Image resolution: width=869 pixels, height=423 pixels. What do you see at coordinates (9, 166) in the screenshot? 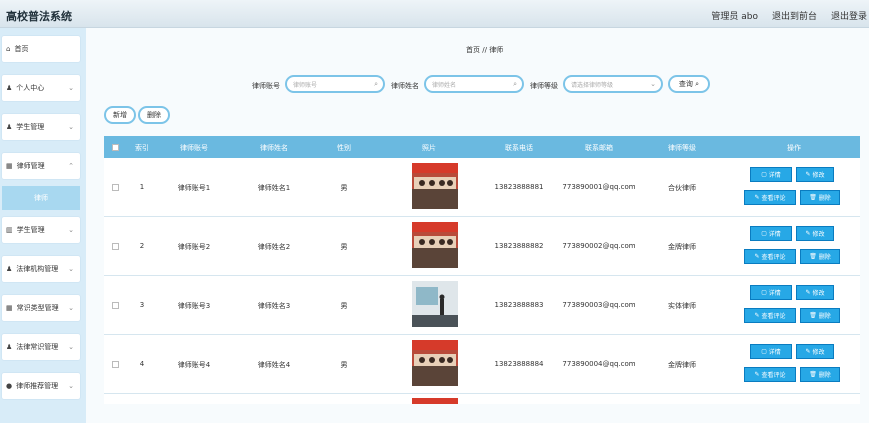
I see `grid-icon: ▦` at bounding box center [9, 166].